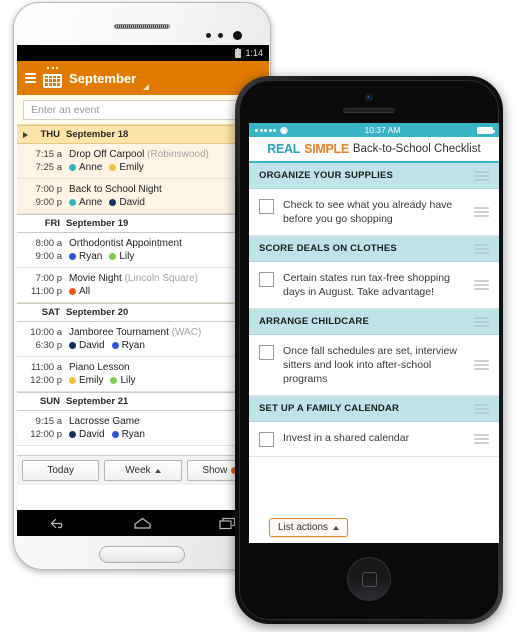 The width and height of the screenshot is (515, 632). I want to click on home-button, so click(369, 579).